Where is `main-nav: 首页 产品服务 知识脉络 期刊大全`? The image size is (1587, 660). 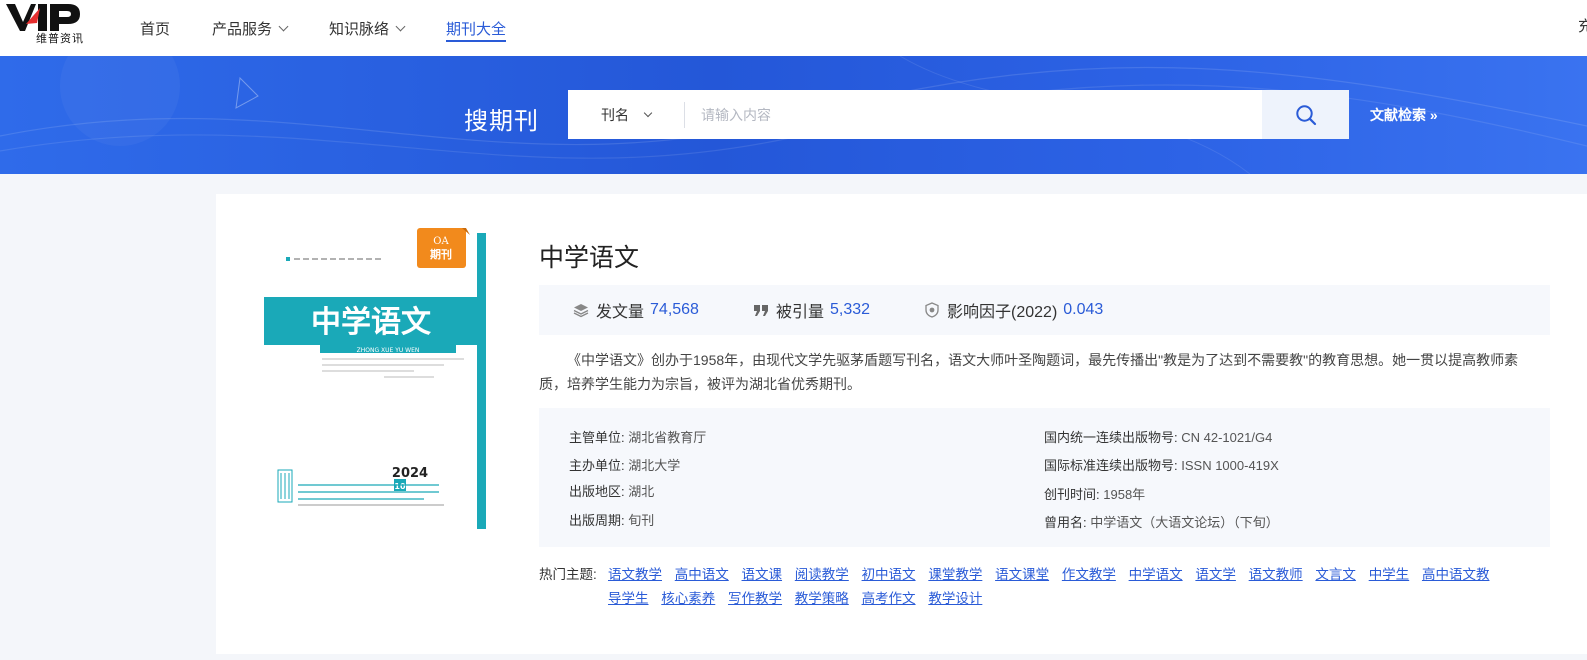 main-nav: 首页 产品服务 知识脉络 期刊大全 is located at coordinates (344, 28).